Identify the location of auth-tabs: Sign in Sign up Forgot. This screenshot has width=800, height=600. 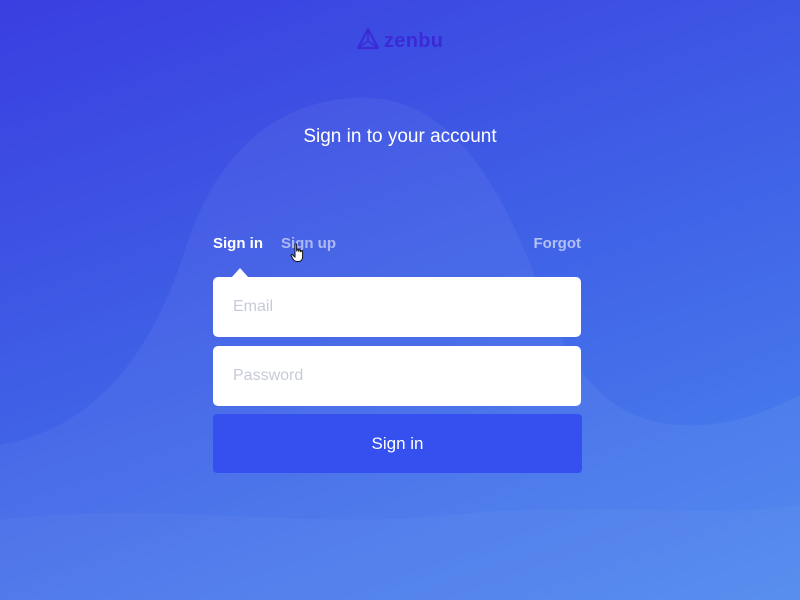
(397, 245).